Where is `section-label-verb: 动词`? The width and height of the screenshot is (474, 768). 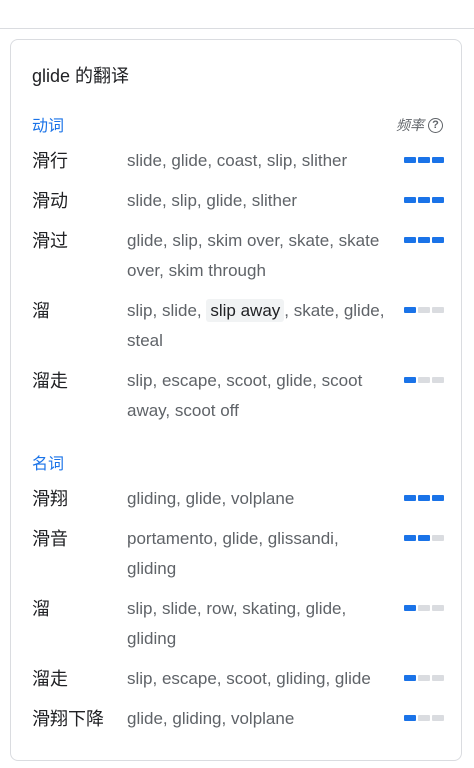 section-label-verb: 动词 is located at coordinates (48, 126).